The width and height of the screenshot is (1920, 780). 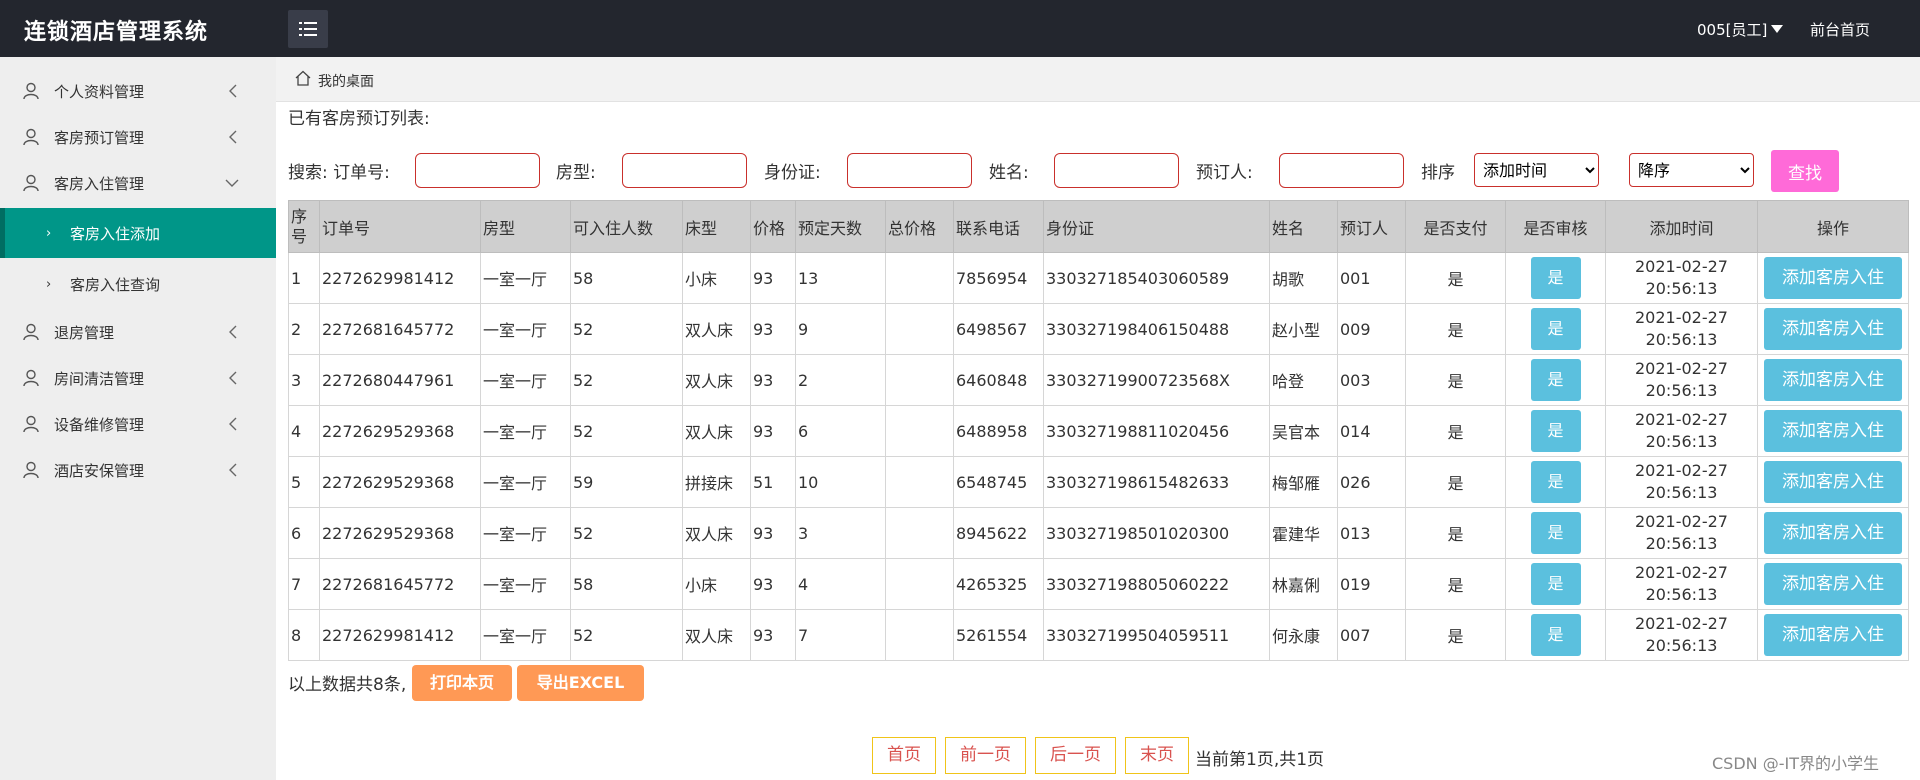 What do you see at coordinates (339, 173) in the screenshot?
I see `search-order-label: 搜索: 订单号:` at bounding box center [339, 173].